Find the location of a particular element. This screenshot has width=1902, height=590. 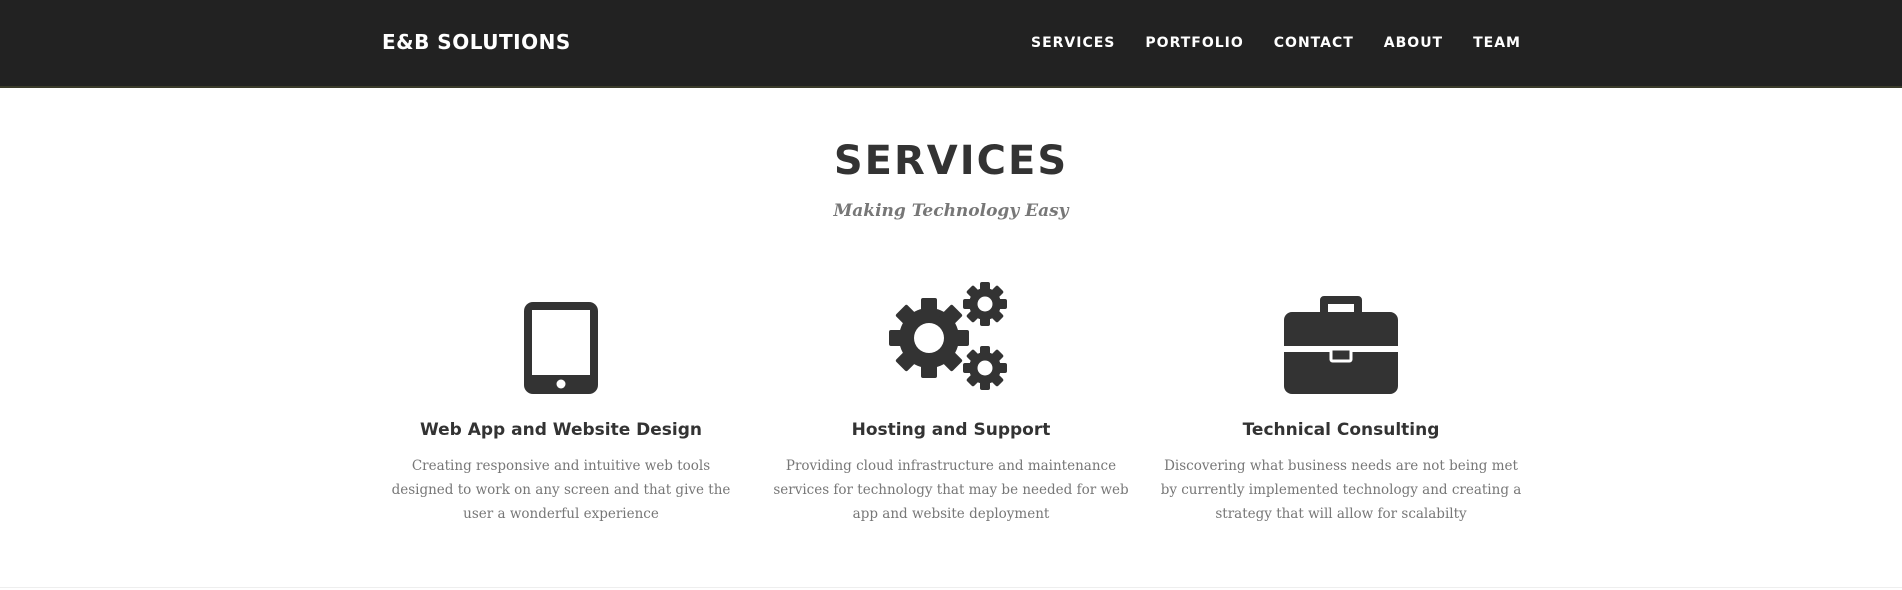

section-heading: SERVICES is located at coordinates (951, 161).